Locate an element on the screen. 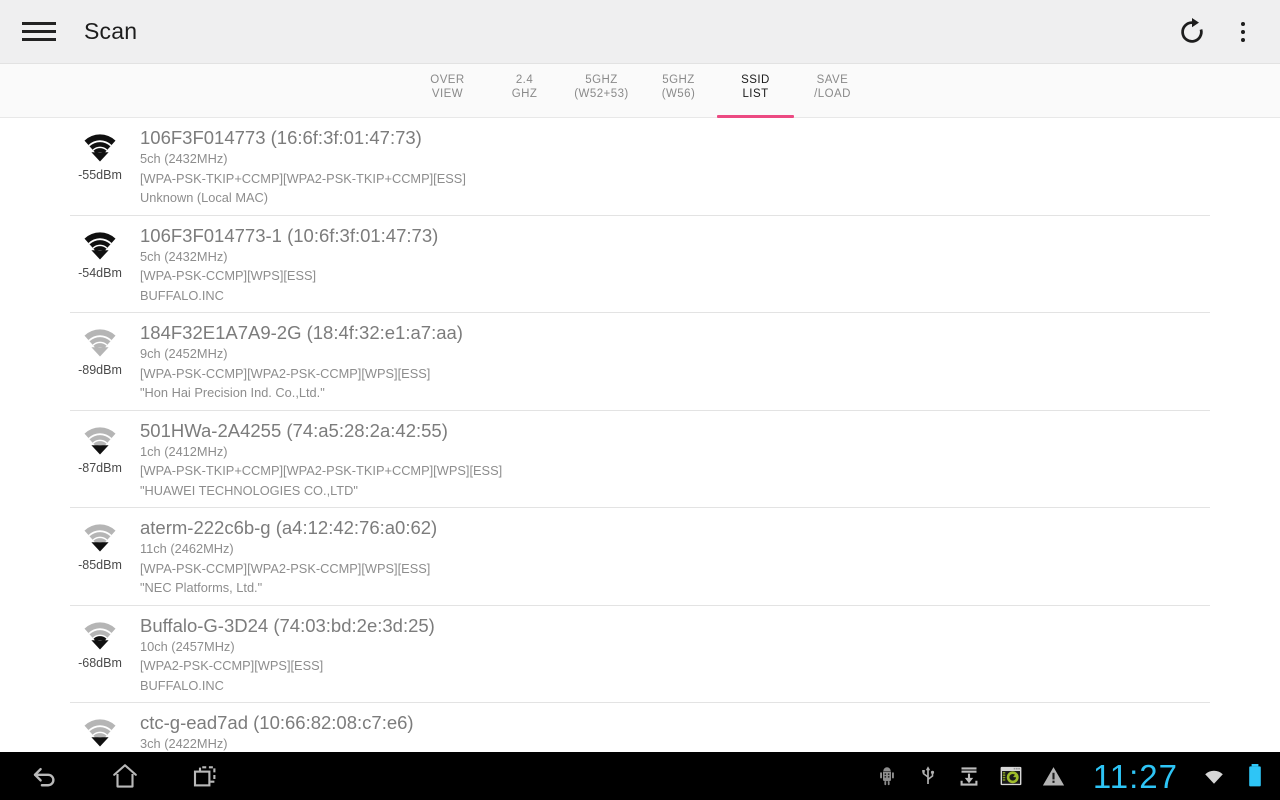  tab-5ghz-w56-line2: (W56) is located at coordinates (678, 93).